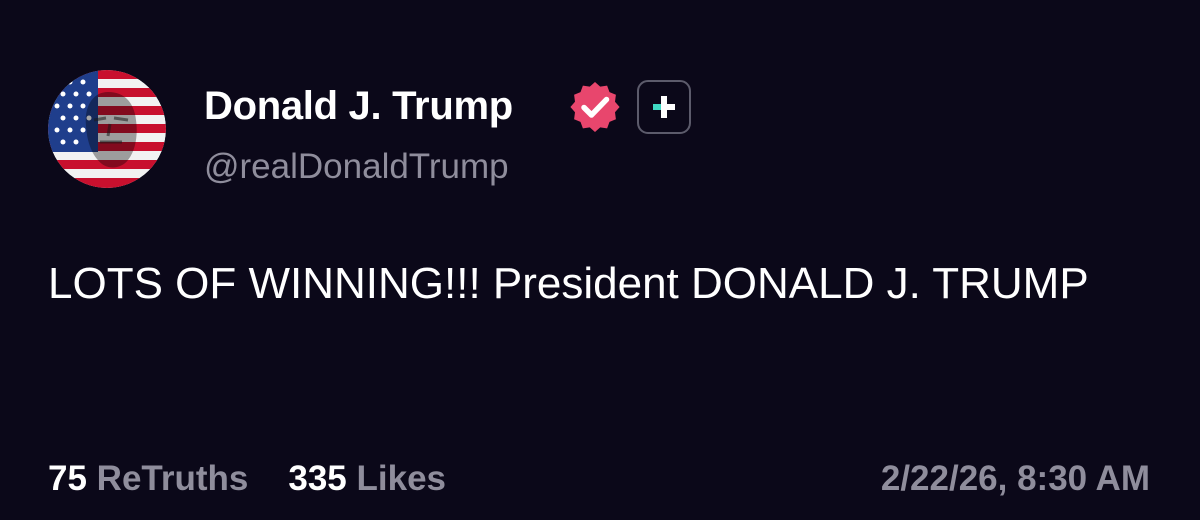 The width and height of the screenshot is (1200, 520). Describe the element at coordinates (358, 106) in the screenshot. I see `display-name: Donald J. Trump` at that location.